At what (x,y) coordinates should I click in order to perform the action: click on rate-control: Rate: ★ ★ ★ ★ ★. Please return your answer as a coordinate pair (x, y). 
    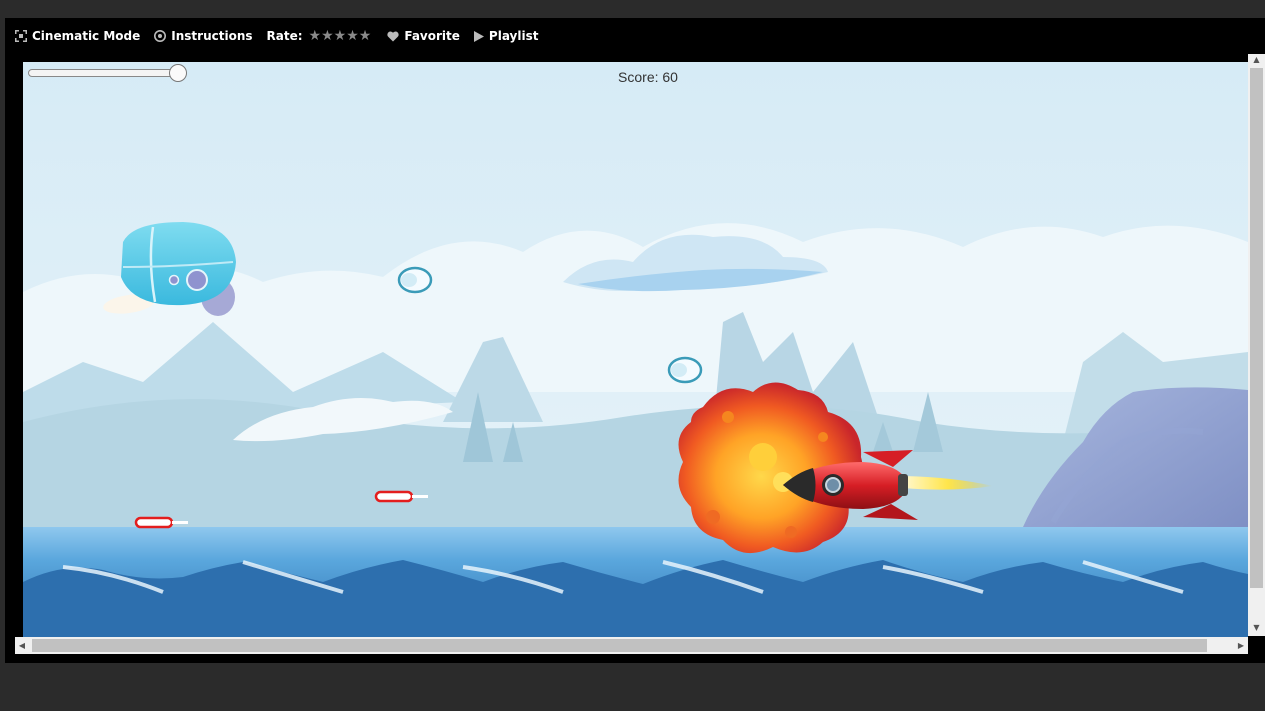
    Looking at the image, I should click on (319, 36).